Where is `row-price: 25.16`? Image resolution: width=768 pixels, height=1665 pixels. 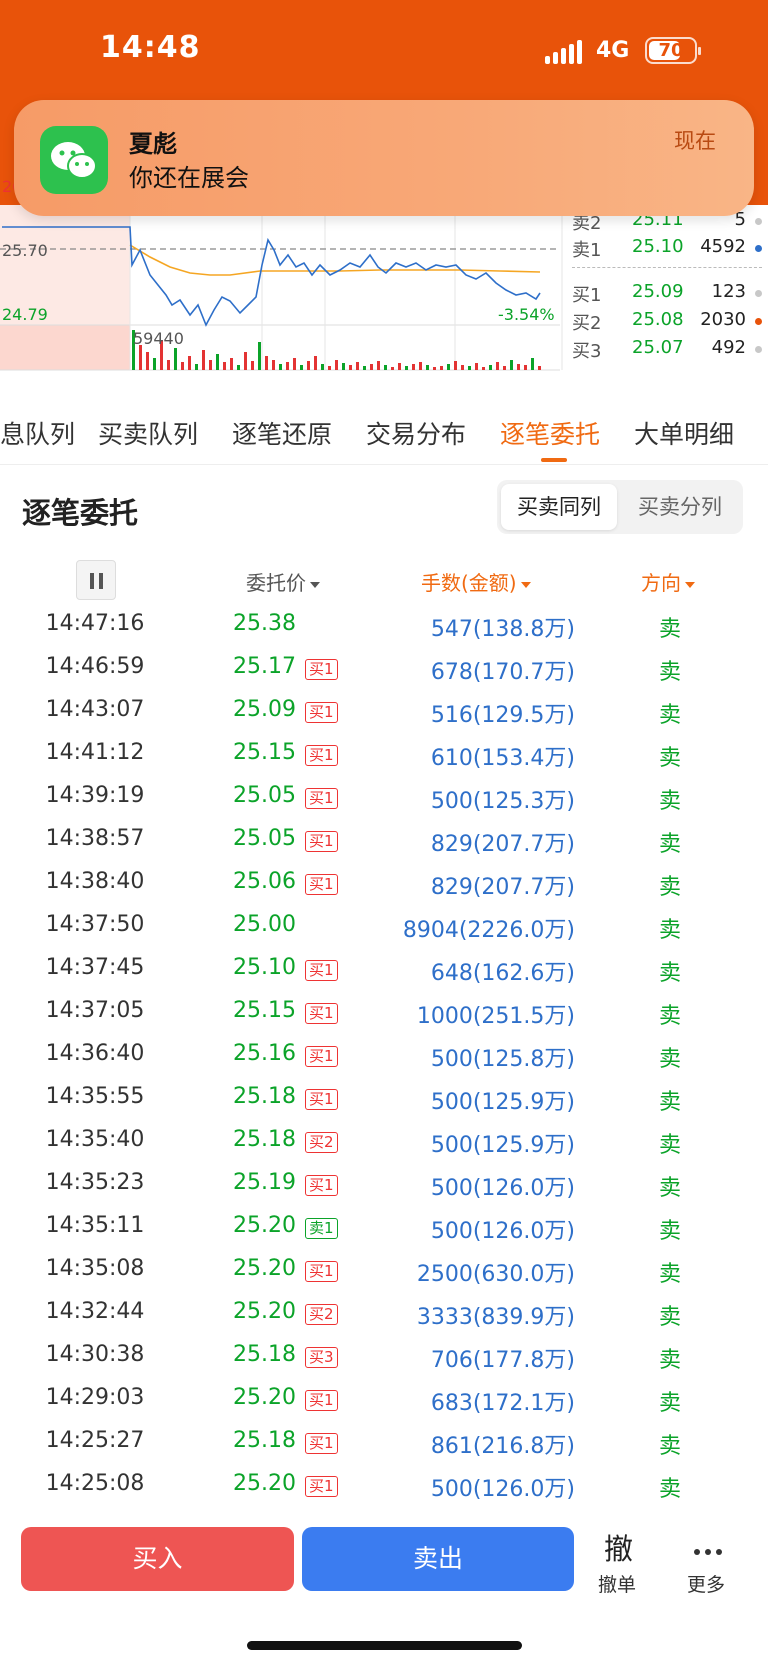
row-price: 25.16 is located at coordinates (264, 1053).